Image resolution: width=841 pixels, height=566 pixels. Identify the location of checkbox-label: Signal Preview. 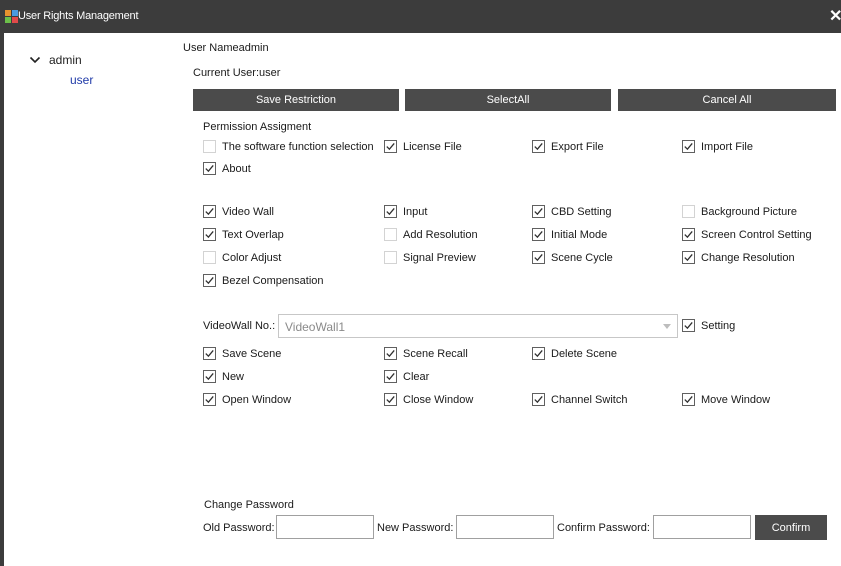
(439, 257).